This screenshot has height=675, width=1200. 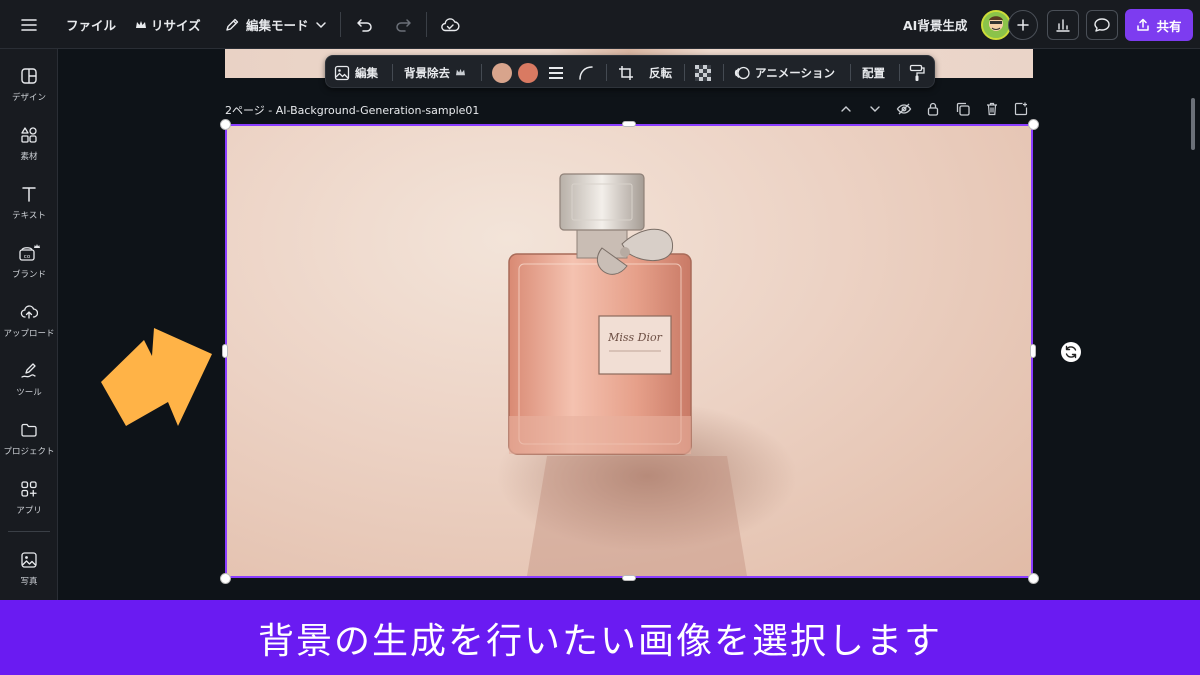 I want to click on add-page-icon, so click(x=1021, y=109).